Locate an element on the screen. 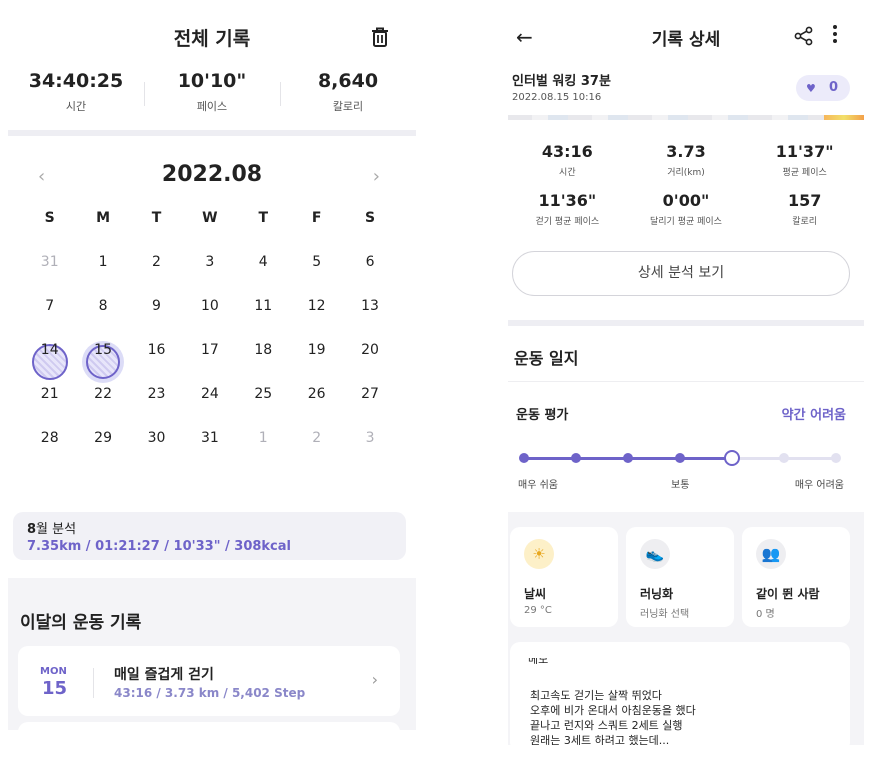 Image resolution: width=872 pixels, height=769 pixels. calendar-day: 19 is located at coordinates (316, 360).